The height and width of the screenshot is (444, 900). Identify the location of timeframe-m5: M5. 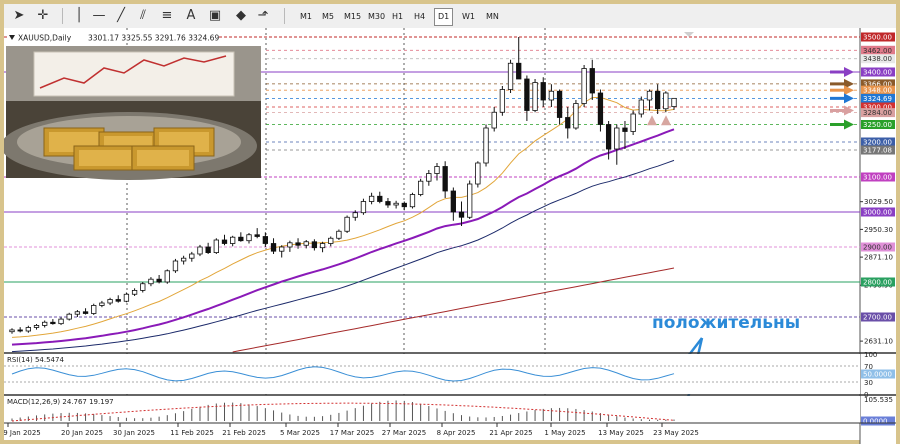
(328, 17).